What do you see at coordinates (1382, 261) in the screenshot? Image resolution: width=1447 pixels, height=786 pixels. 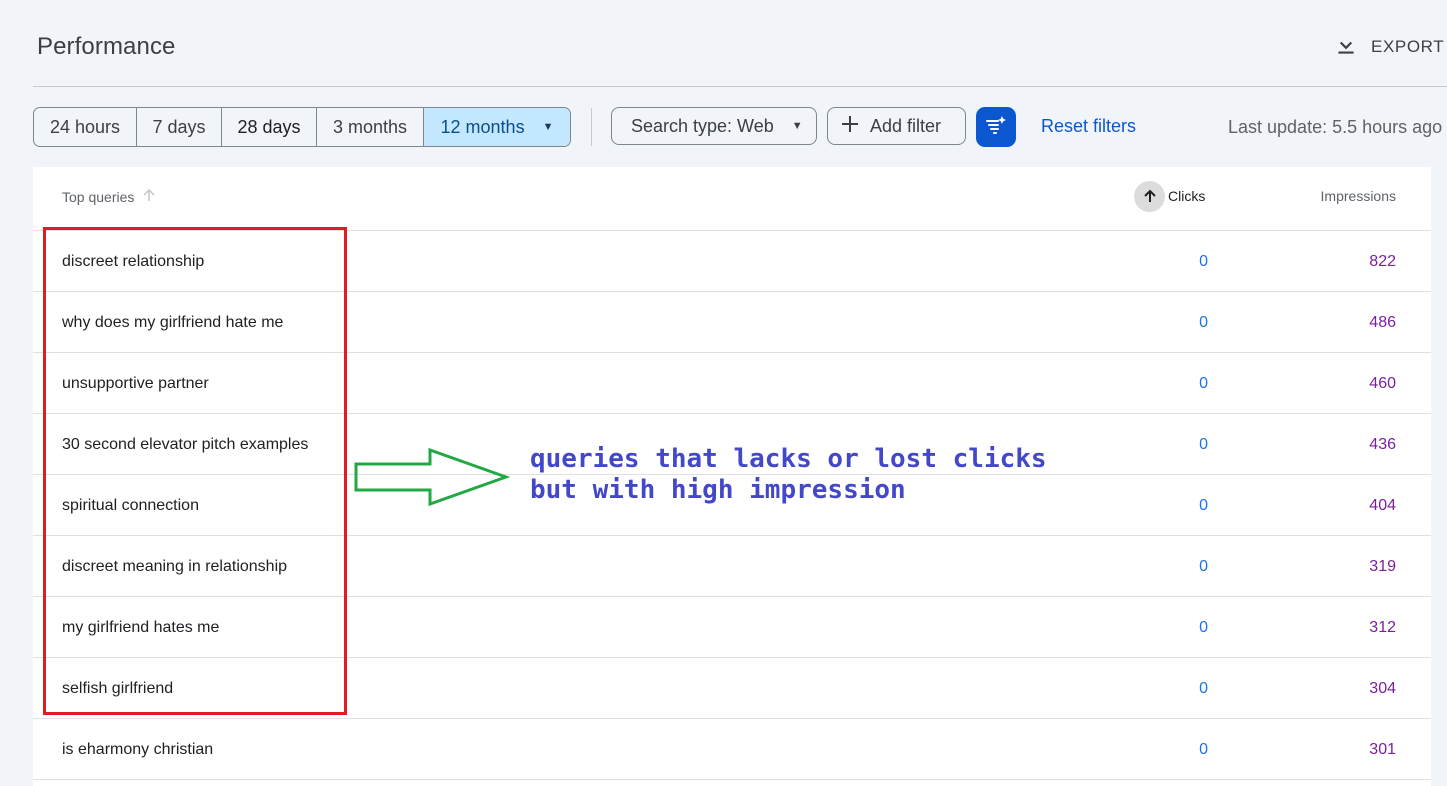 I see `impressions-cell: 822` at bounding box center [1382, 261].